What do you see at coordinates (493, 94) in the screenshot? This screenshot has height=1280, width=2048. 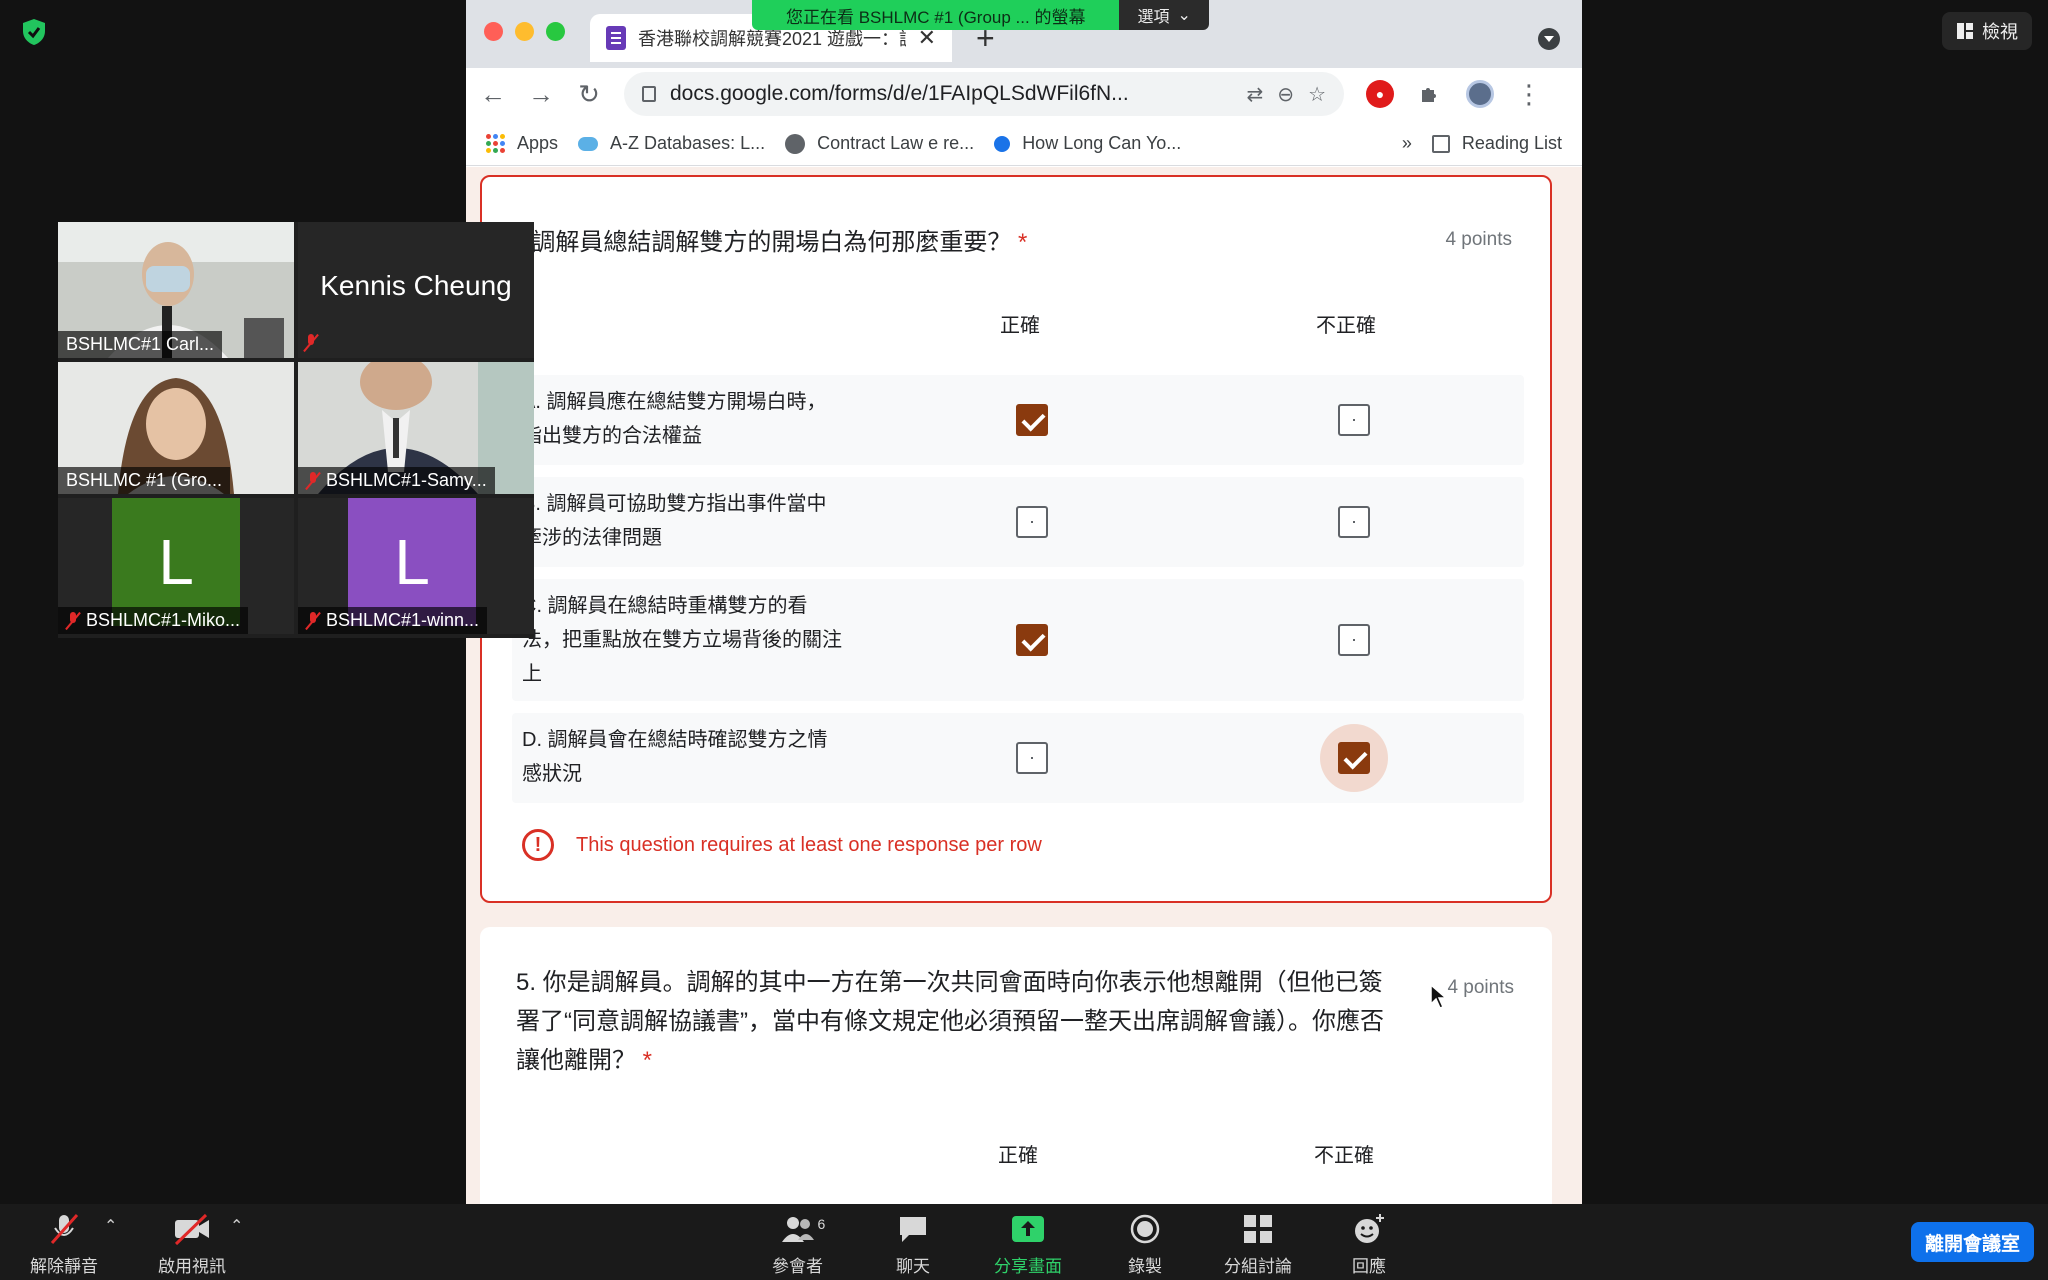 I see `back-icon: ←` at bounding box center [493, 94].